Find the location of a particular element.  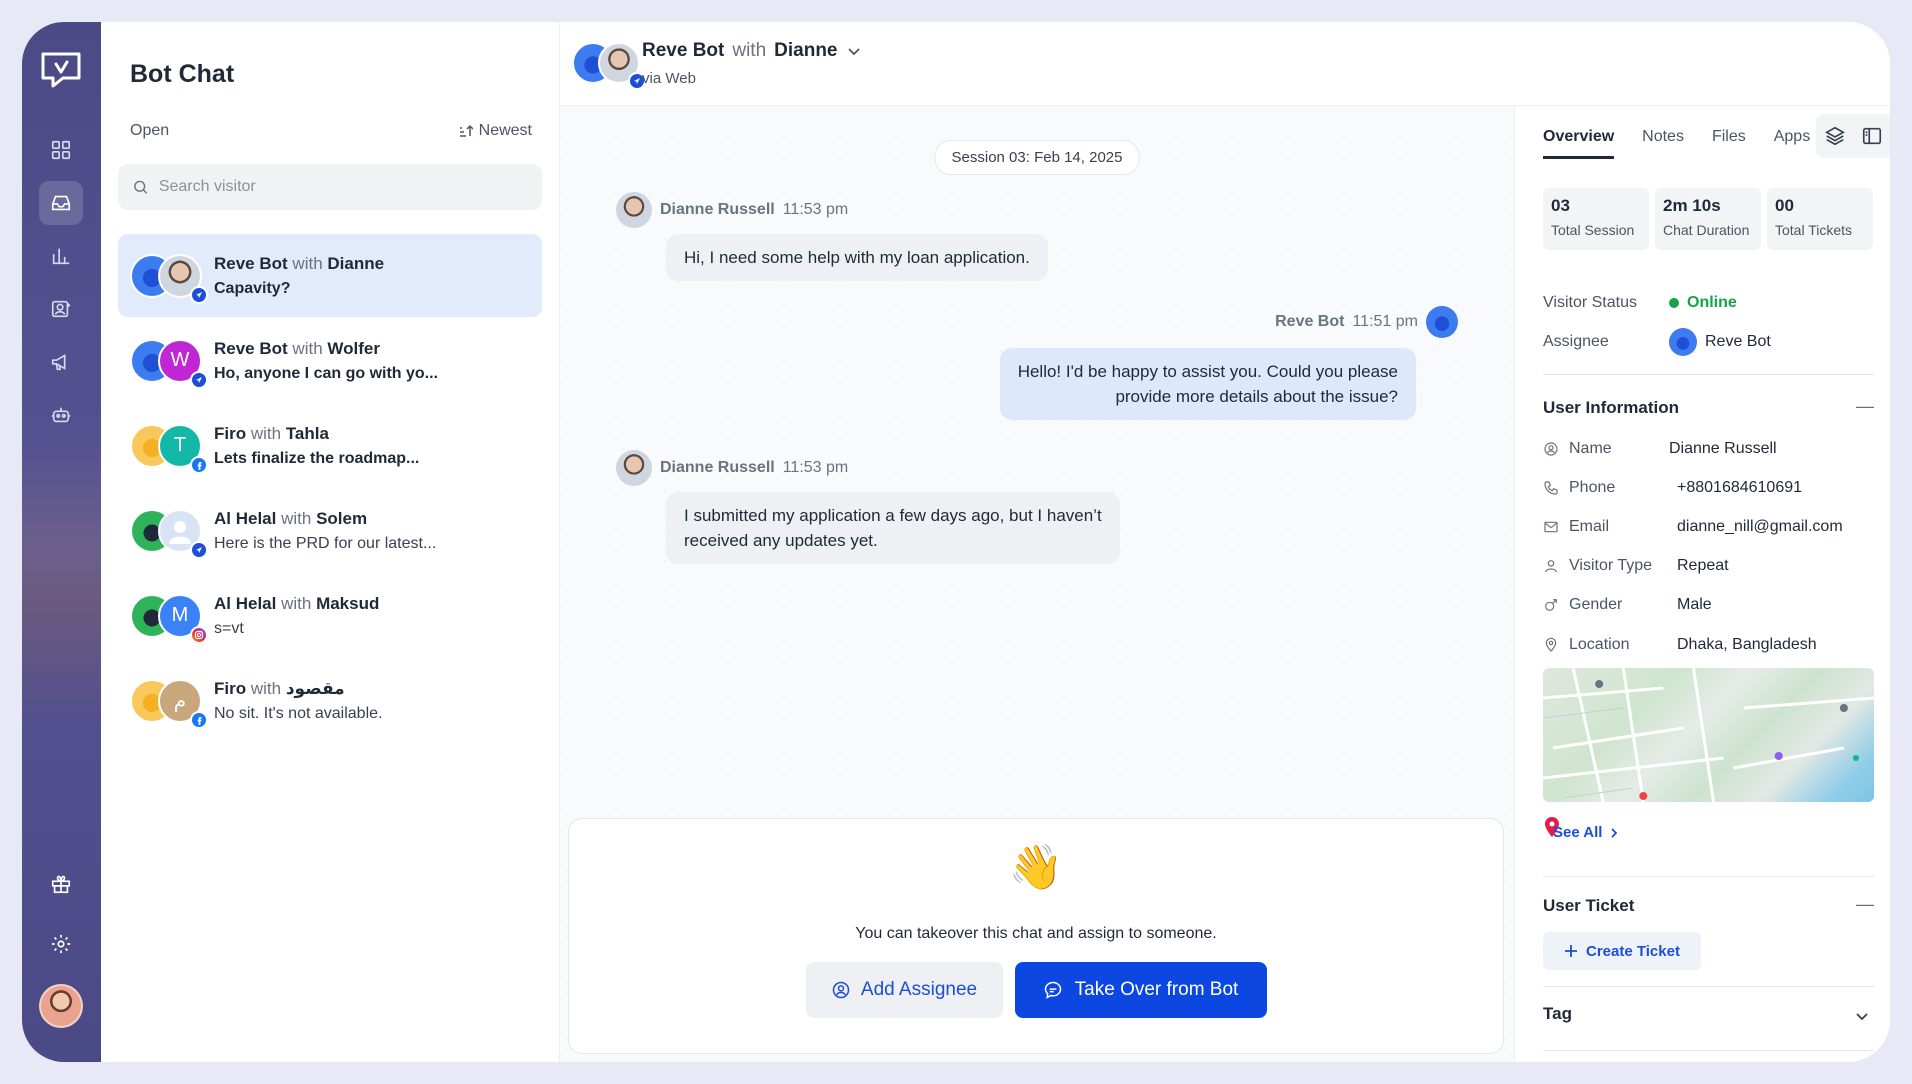

info-label: Name is located at coordinates (1590, 448).